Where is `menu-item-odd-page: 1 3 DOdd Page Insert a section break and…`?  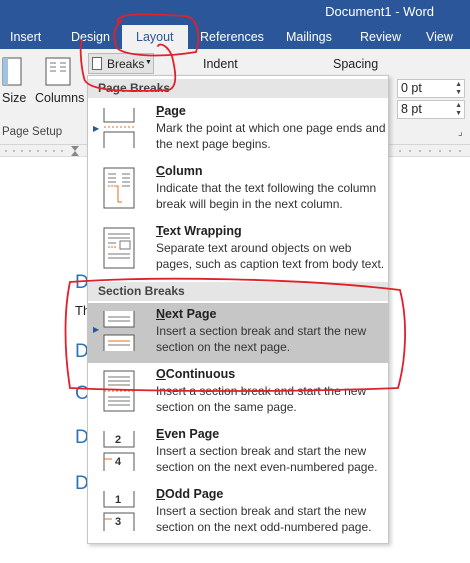
menu-item-odd-page: 1 3 DOdd Page Insert a section break and… is located at coordinates (238, 513).